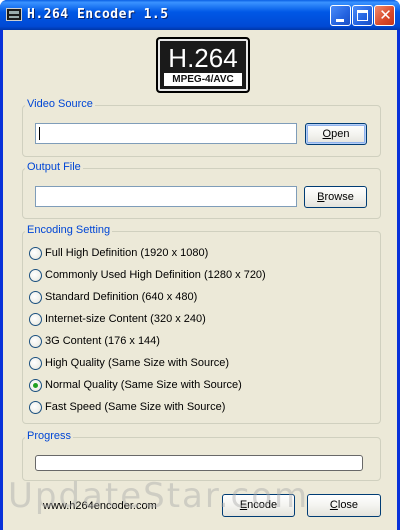 The image size is (400, 530). Describe the element at coordinates (60, 104) in the screenshot. I see `video-source-label: Video Source` at that location.